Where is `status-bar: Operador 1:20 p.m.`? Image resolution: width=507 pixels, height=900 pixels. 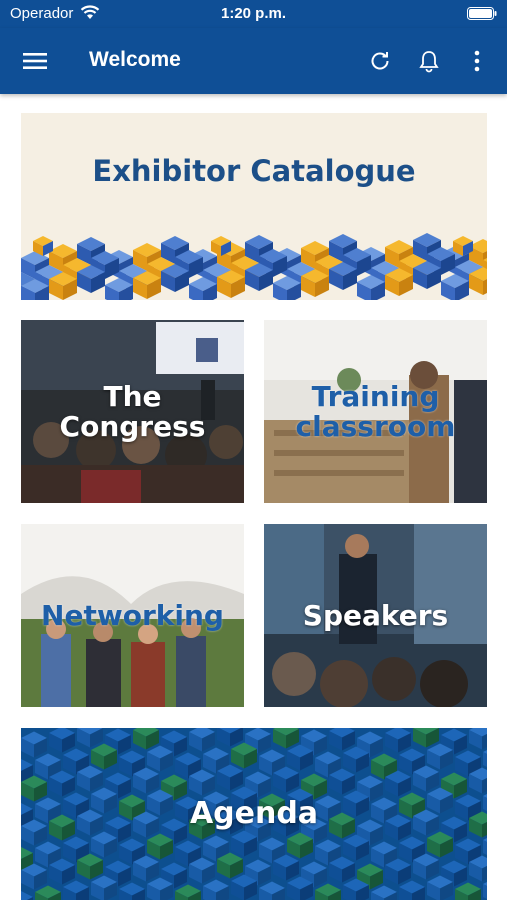 status-bar: Operador 1:20 p.m. is located at coordinates (253, 14).